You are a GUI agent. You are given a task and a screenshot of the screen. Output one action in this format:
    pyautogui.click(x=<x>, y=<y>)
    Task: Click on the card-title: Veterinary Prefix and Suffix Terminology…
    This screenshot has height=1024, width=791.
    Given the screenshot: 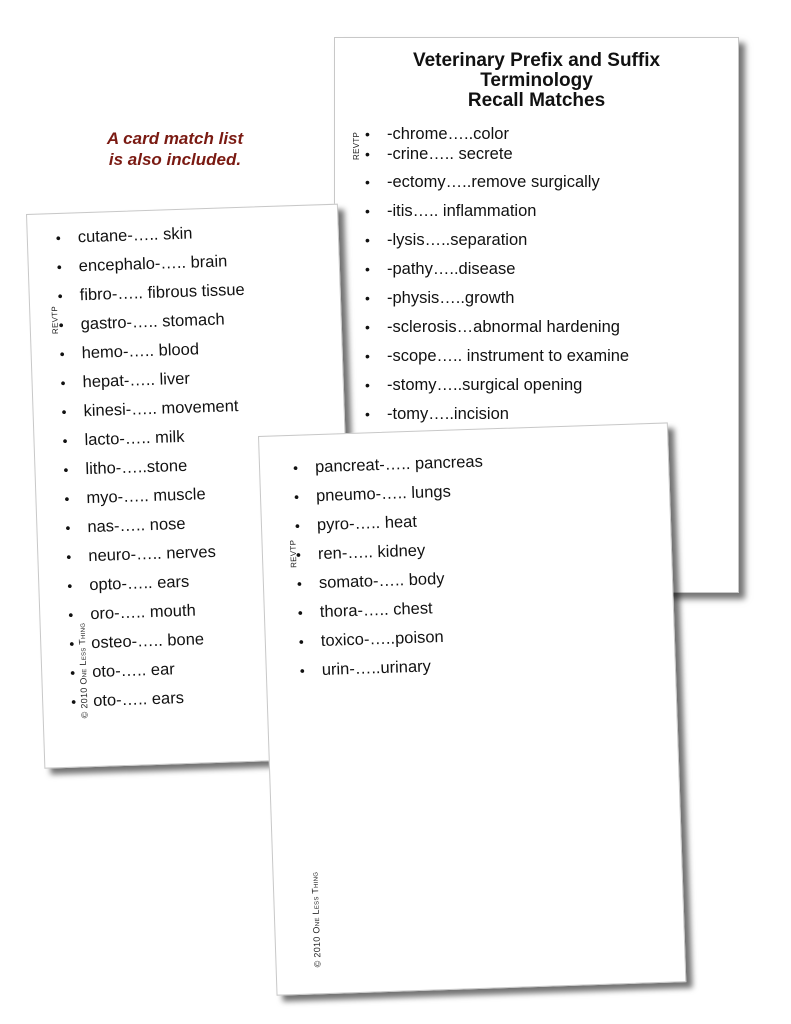 What is the action you would take?
    pyautogui.click(x=536, y=80)
    